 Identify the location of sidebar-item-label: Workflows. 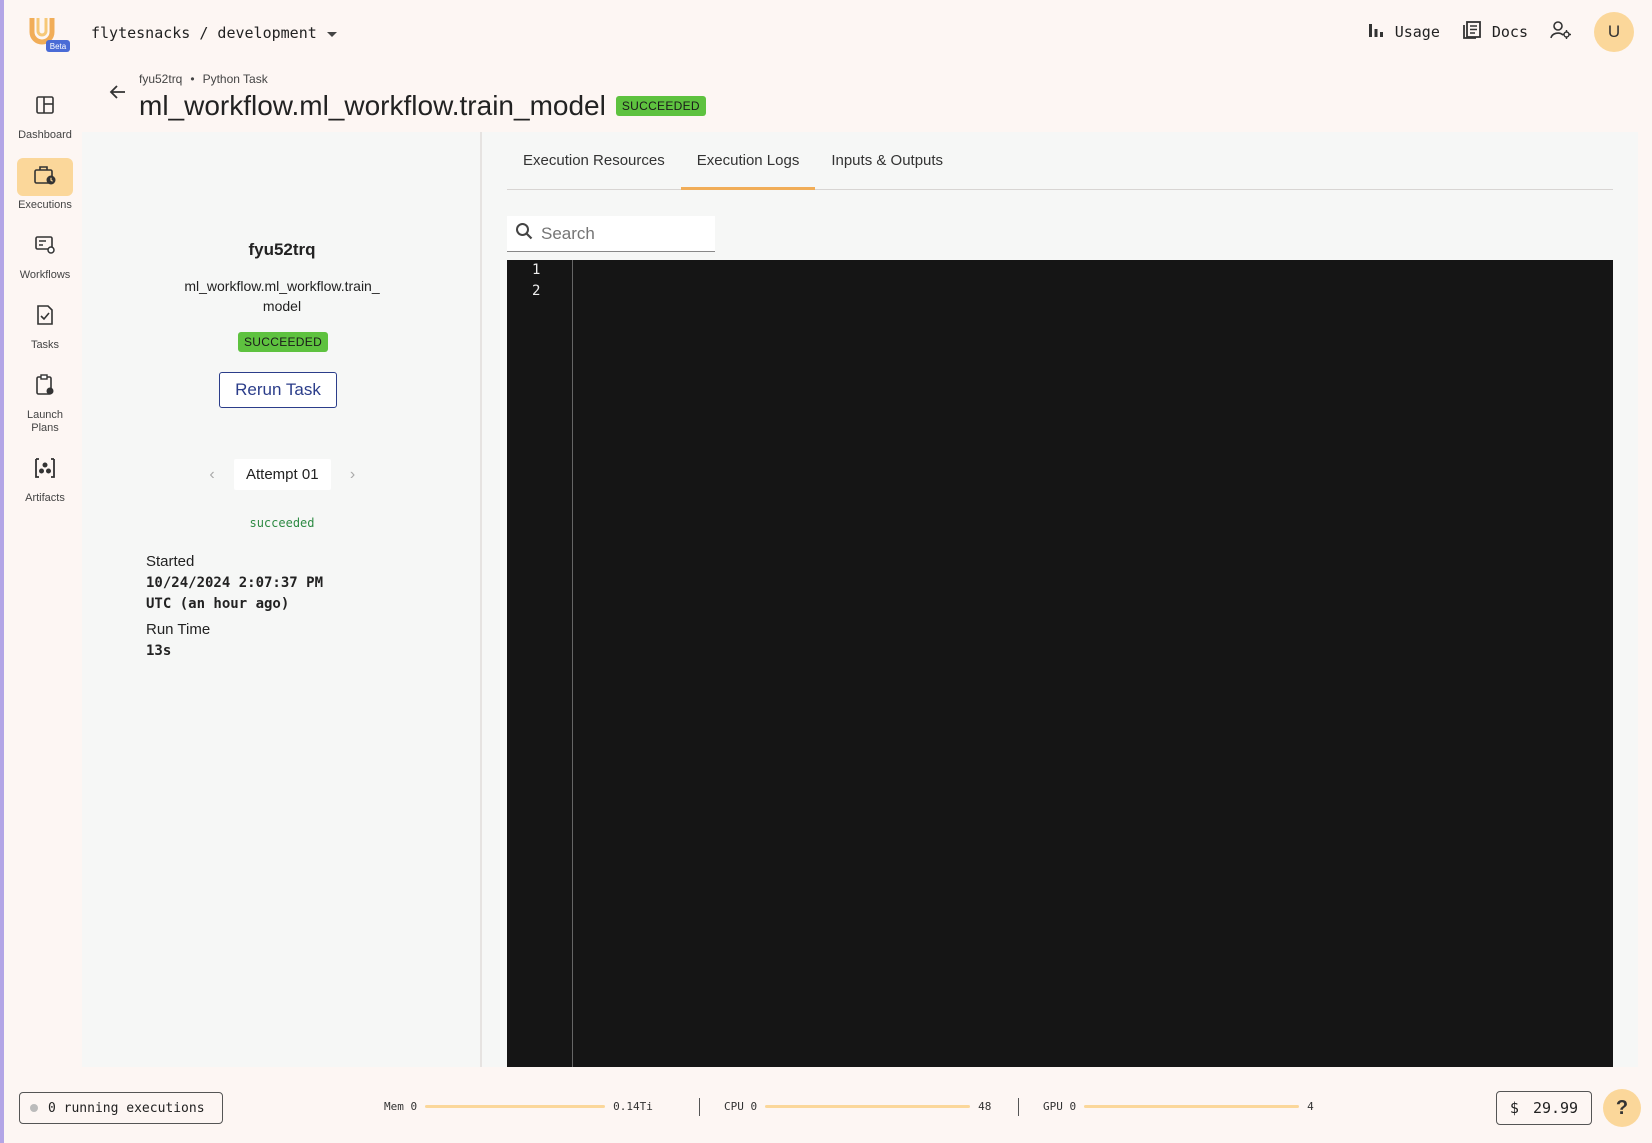
(45, 275).